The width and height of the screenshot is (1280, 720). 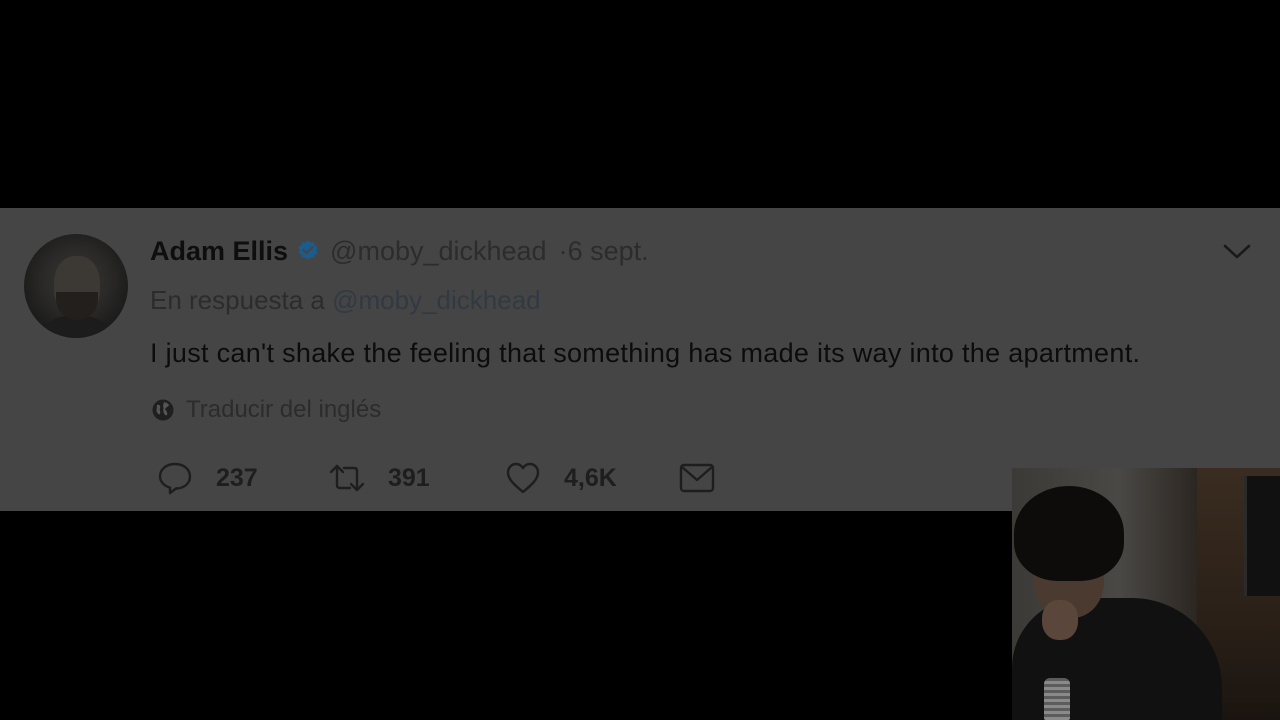 I want to click on envelope-icon, so click(x=697, y=478).